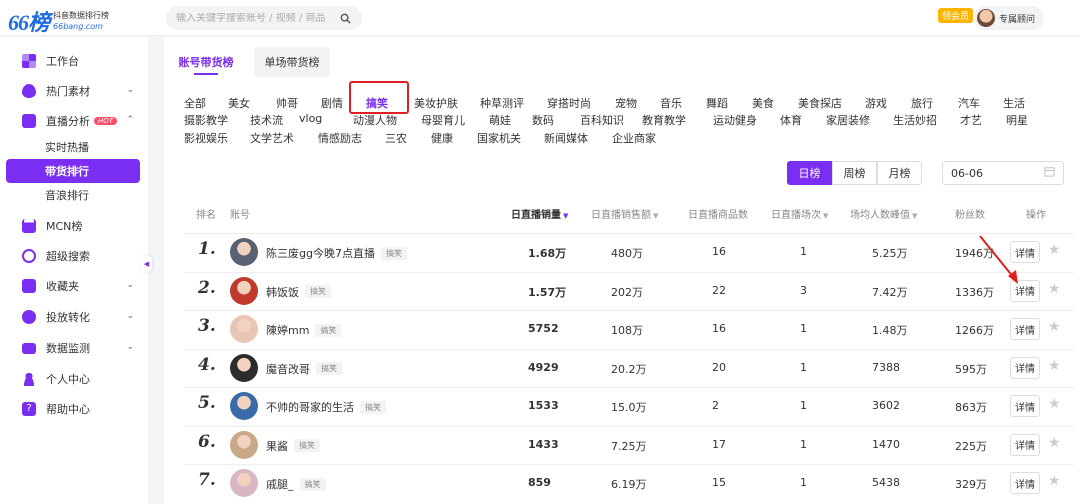  Describe the element at coordinates (809, 173) in the screenshot. I see `period-day-button: 日榜` at that location.